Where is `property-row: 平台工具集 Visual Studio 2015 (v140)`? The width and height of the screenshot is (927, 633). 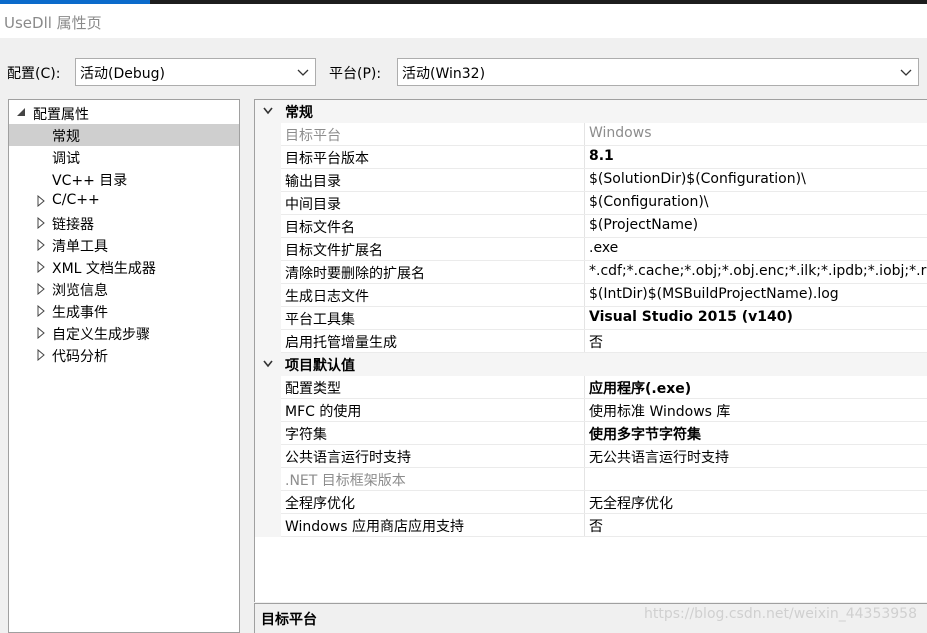
property-row: 平台工具集 Visual Studio 2015 (v140) is located at coordinates (591, 318).